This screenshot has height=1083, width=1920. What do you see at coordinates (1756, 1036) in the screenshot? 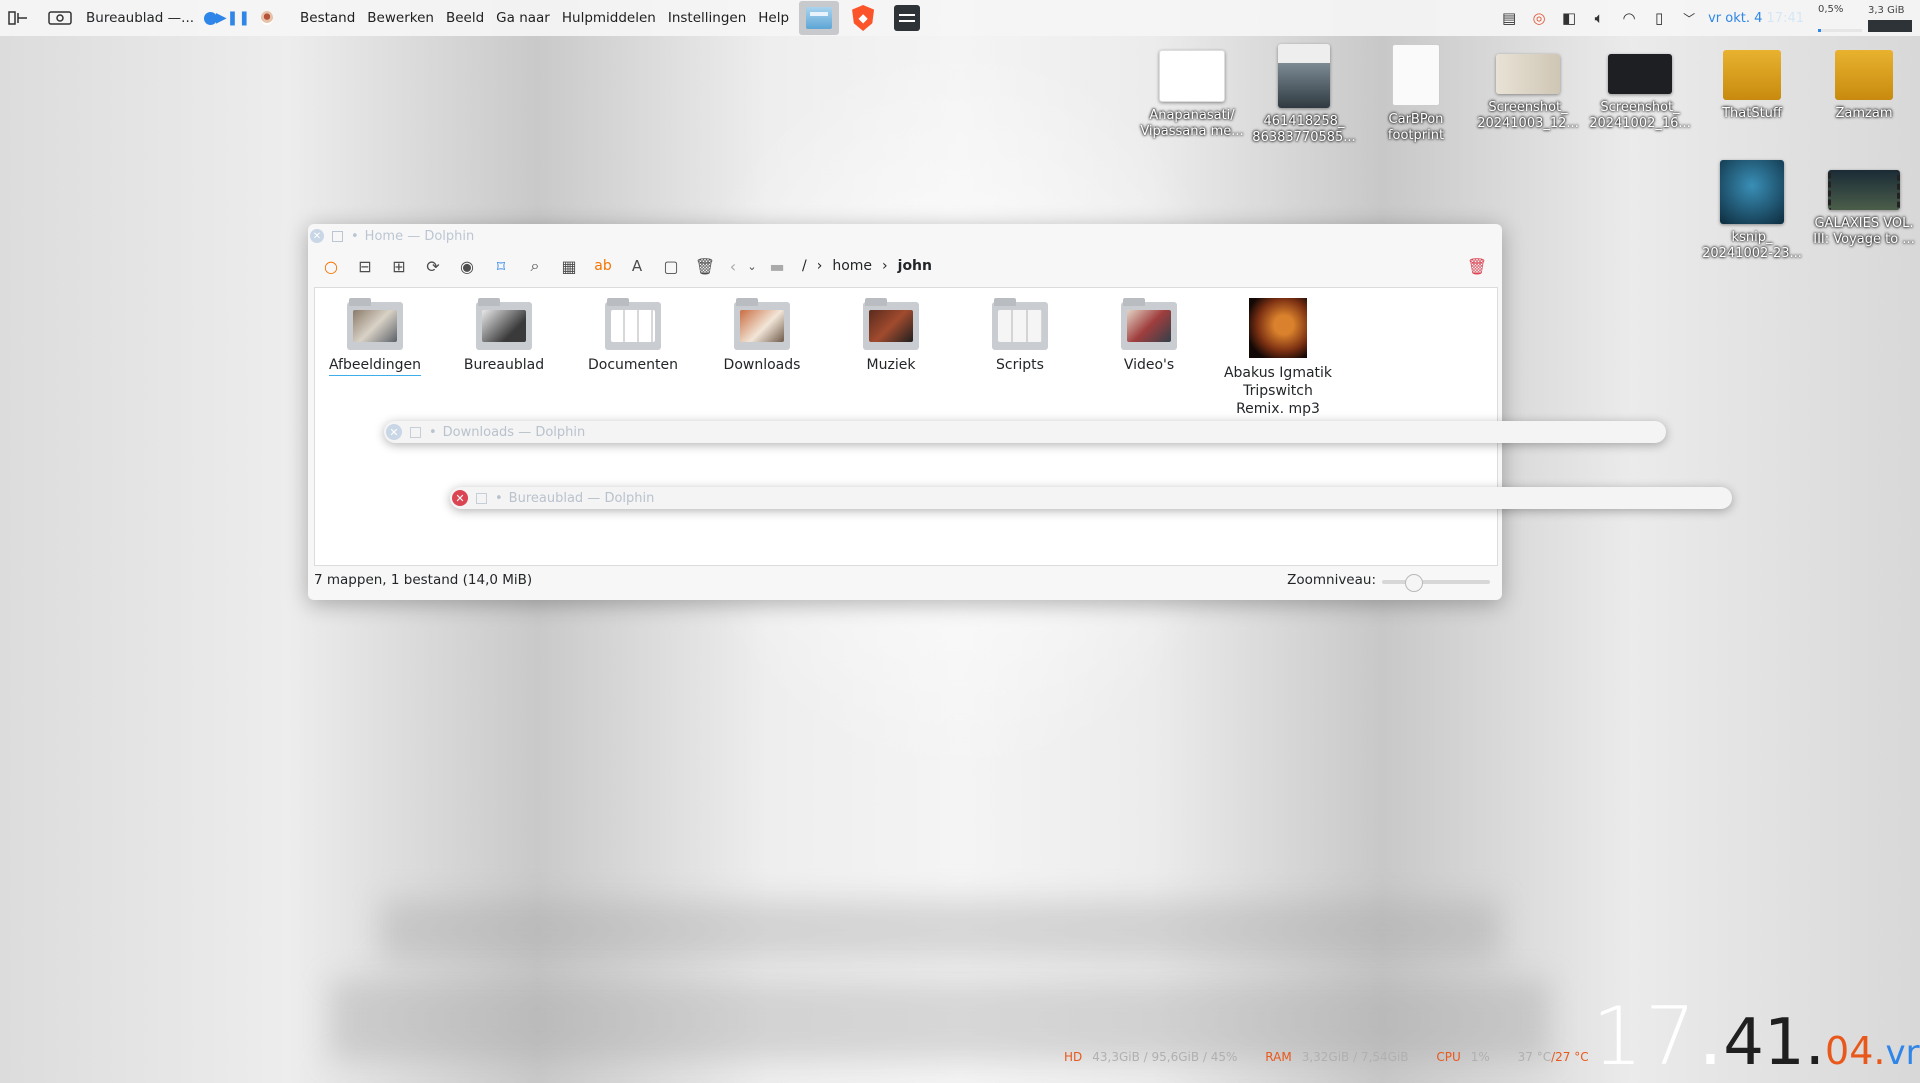
I see `desktop-clock-widget: 17.41.04.vr` at bounding box center [1756, 1036].